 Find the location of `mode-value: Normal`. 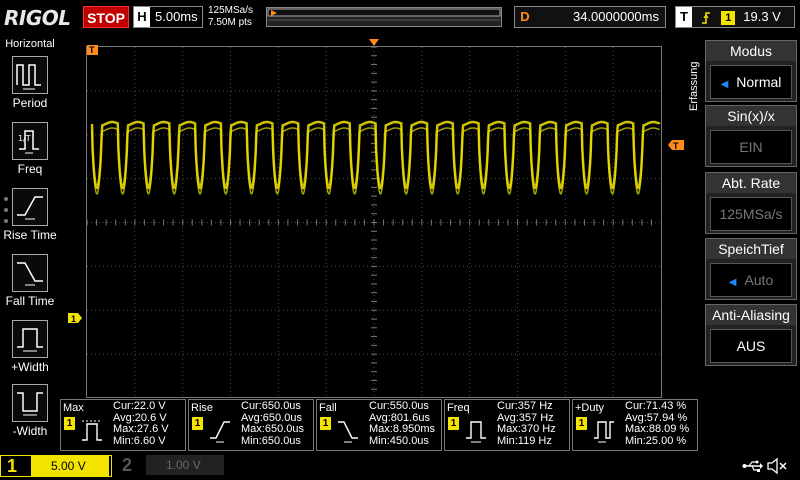

mode-value: Normal is located at coordinates (759, 82).